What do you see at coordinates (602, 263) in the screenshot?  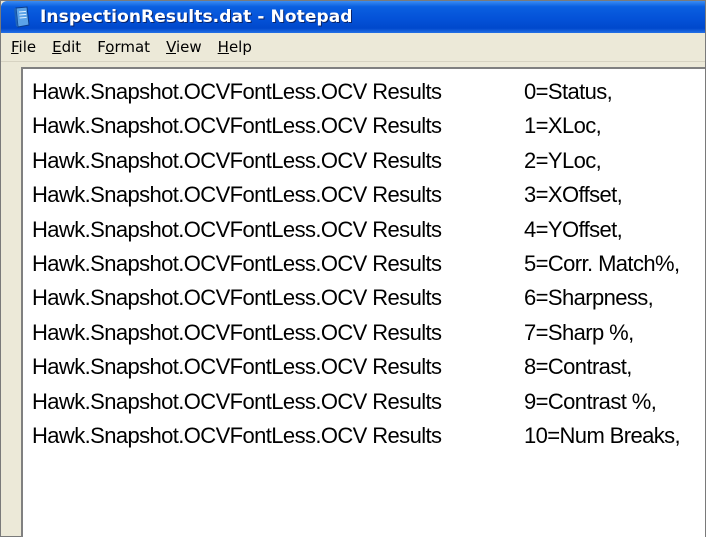 I see `line-value: 5=Corr. Match%,` at bounding box center [602, 263].